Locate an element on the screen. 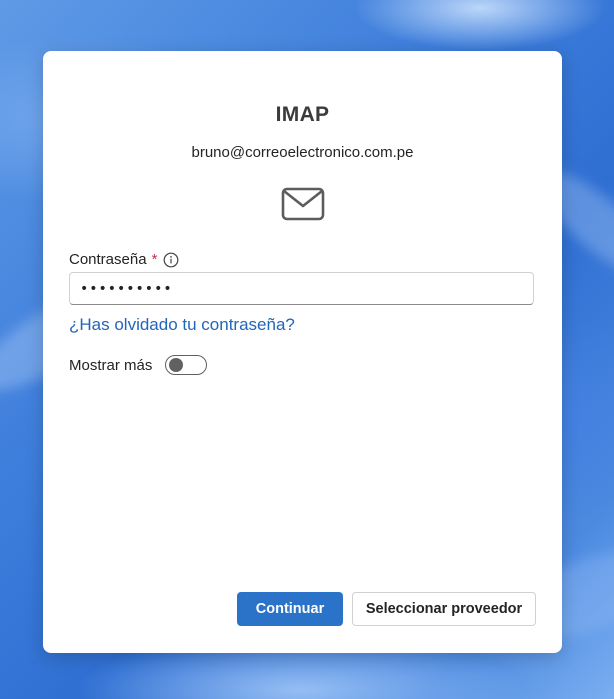 This screenshot has height=699, width=614. dialog-title: IMAP is located at coordinates (302, 114).